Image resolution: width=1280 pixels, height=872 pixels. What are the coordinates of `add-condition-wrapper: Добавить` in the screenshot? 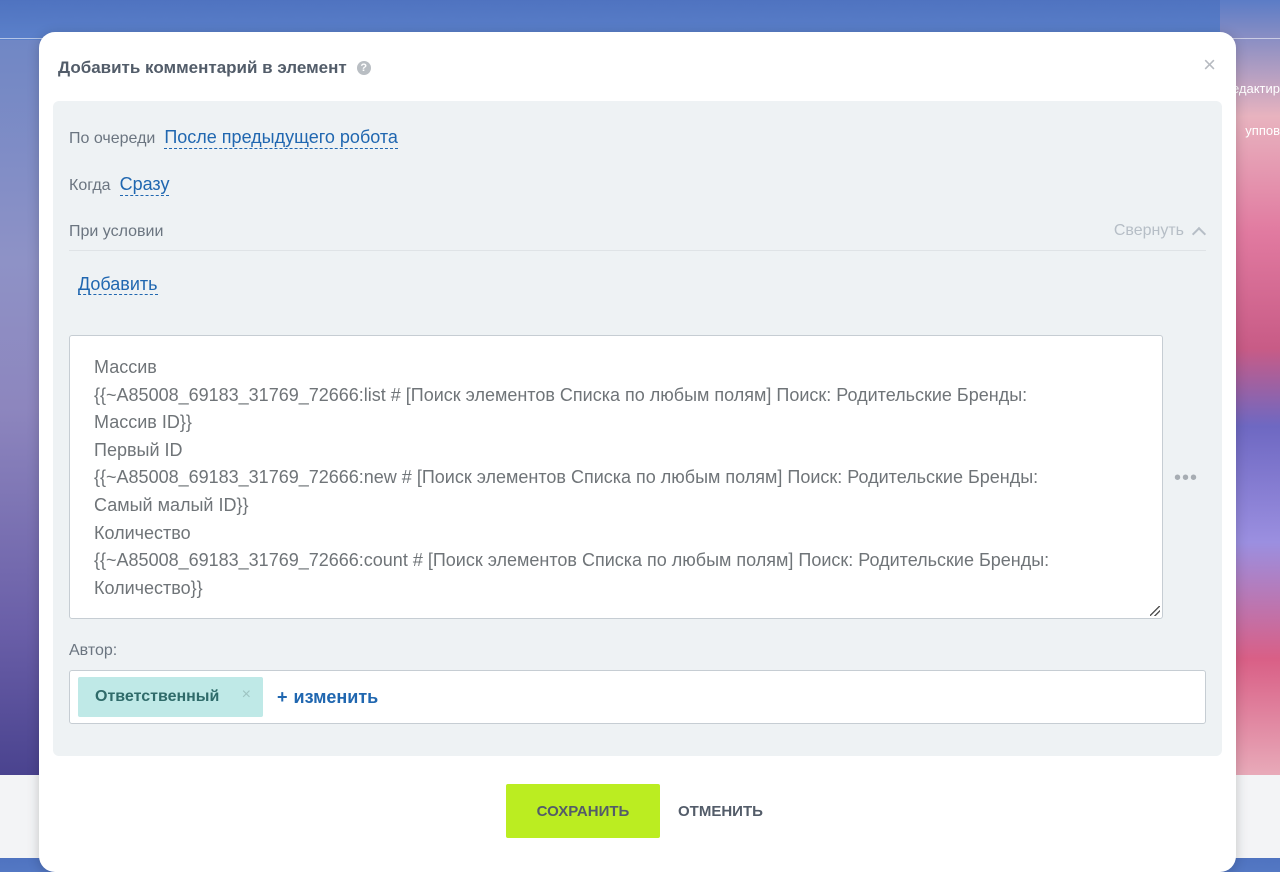 It's located at (118, 284).